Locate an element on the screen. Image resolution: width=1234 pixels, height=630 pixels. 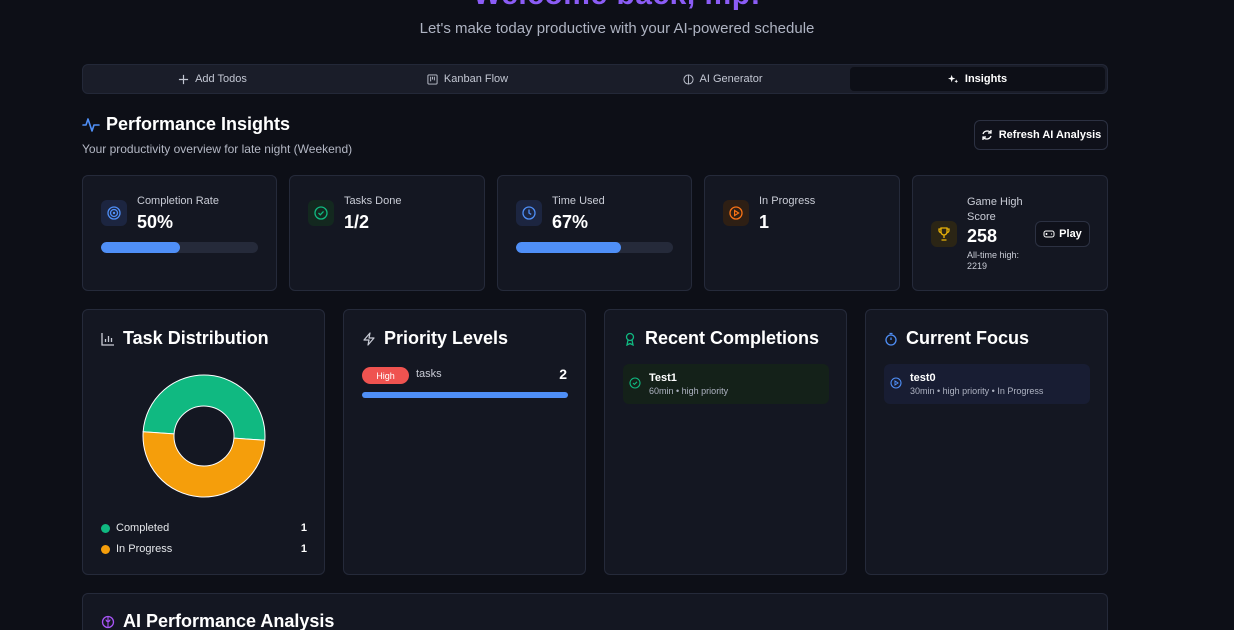
task-distribution-donut is located at coordinates (204, 436).